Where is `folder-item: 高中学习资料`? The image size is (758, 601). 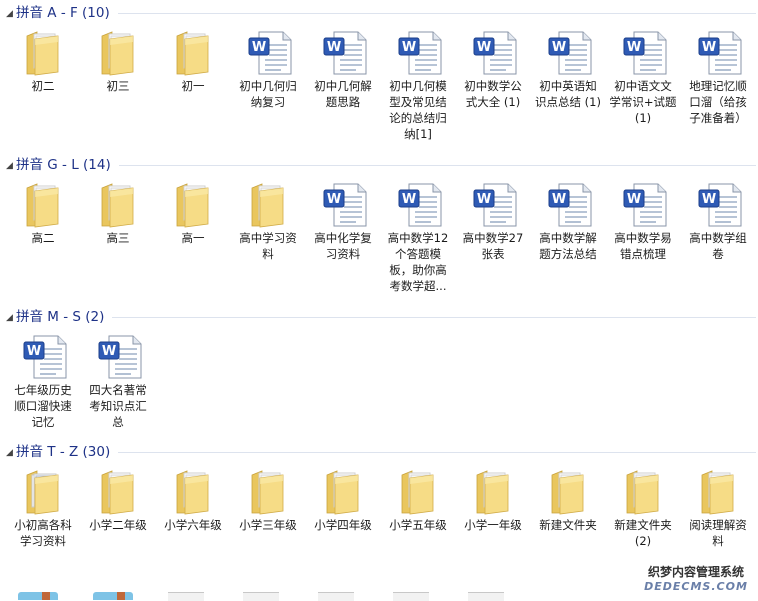 folder-item: 高中学习资料 is located at coordinates (268, 221).